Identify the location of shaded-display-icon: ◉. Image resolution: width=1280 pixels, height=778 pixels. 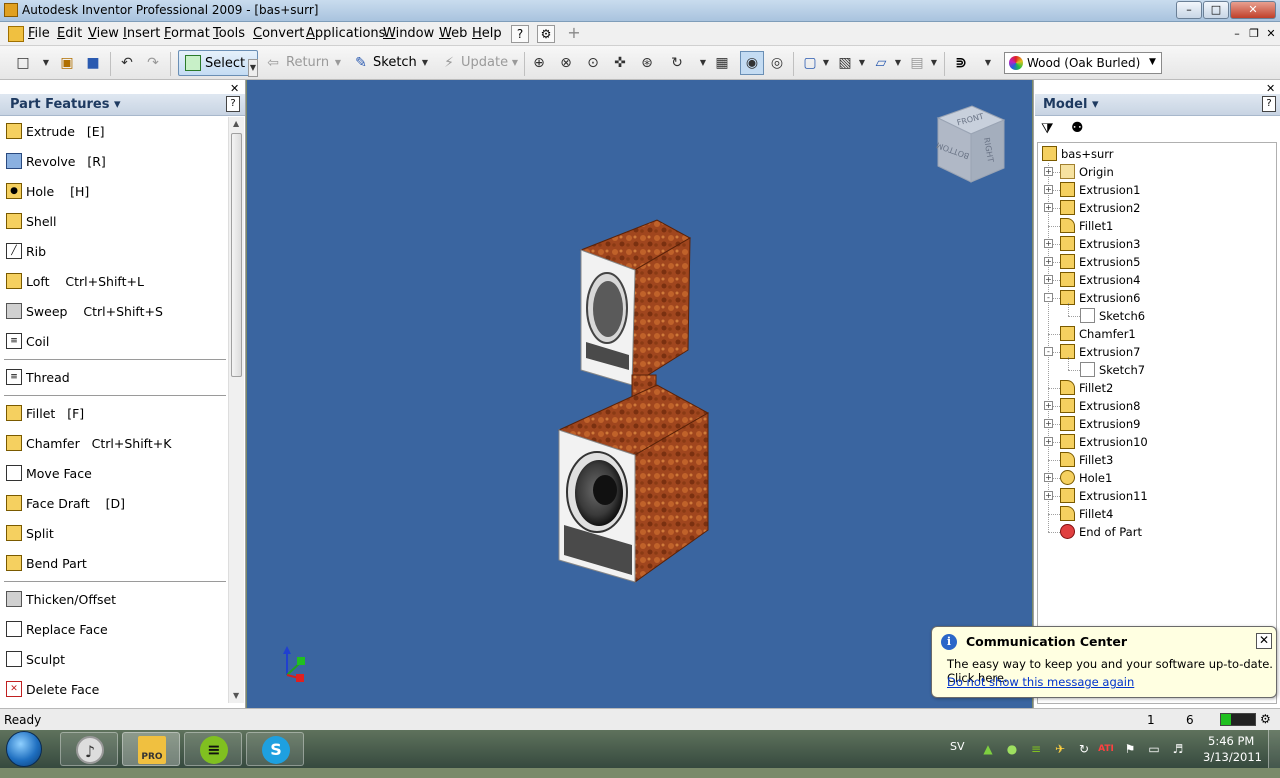
(752, 63).